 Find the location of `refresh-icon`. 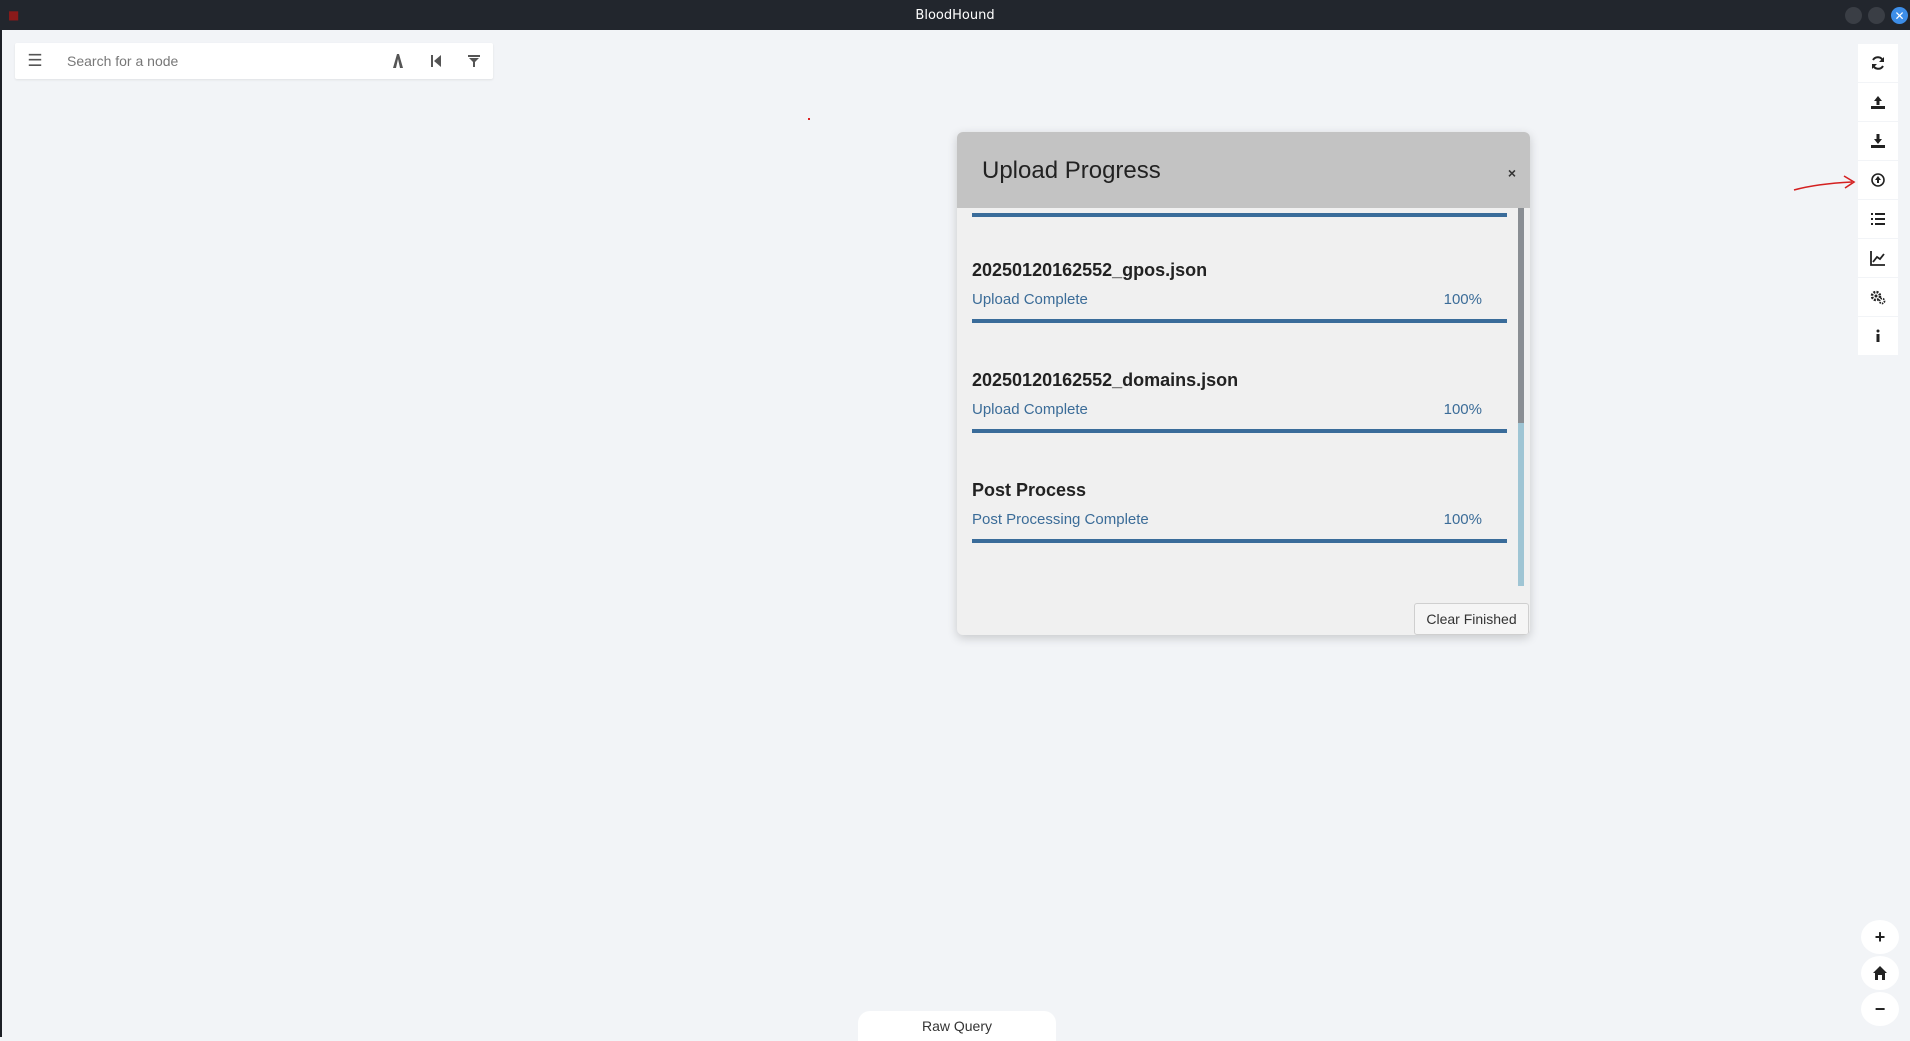

refresh-icon is located at coordinates (1878, 63).